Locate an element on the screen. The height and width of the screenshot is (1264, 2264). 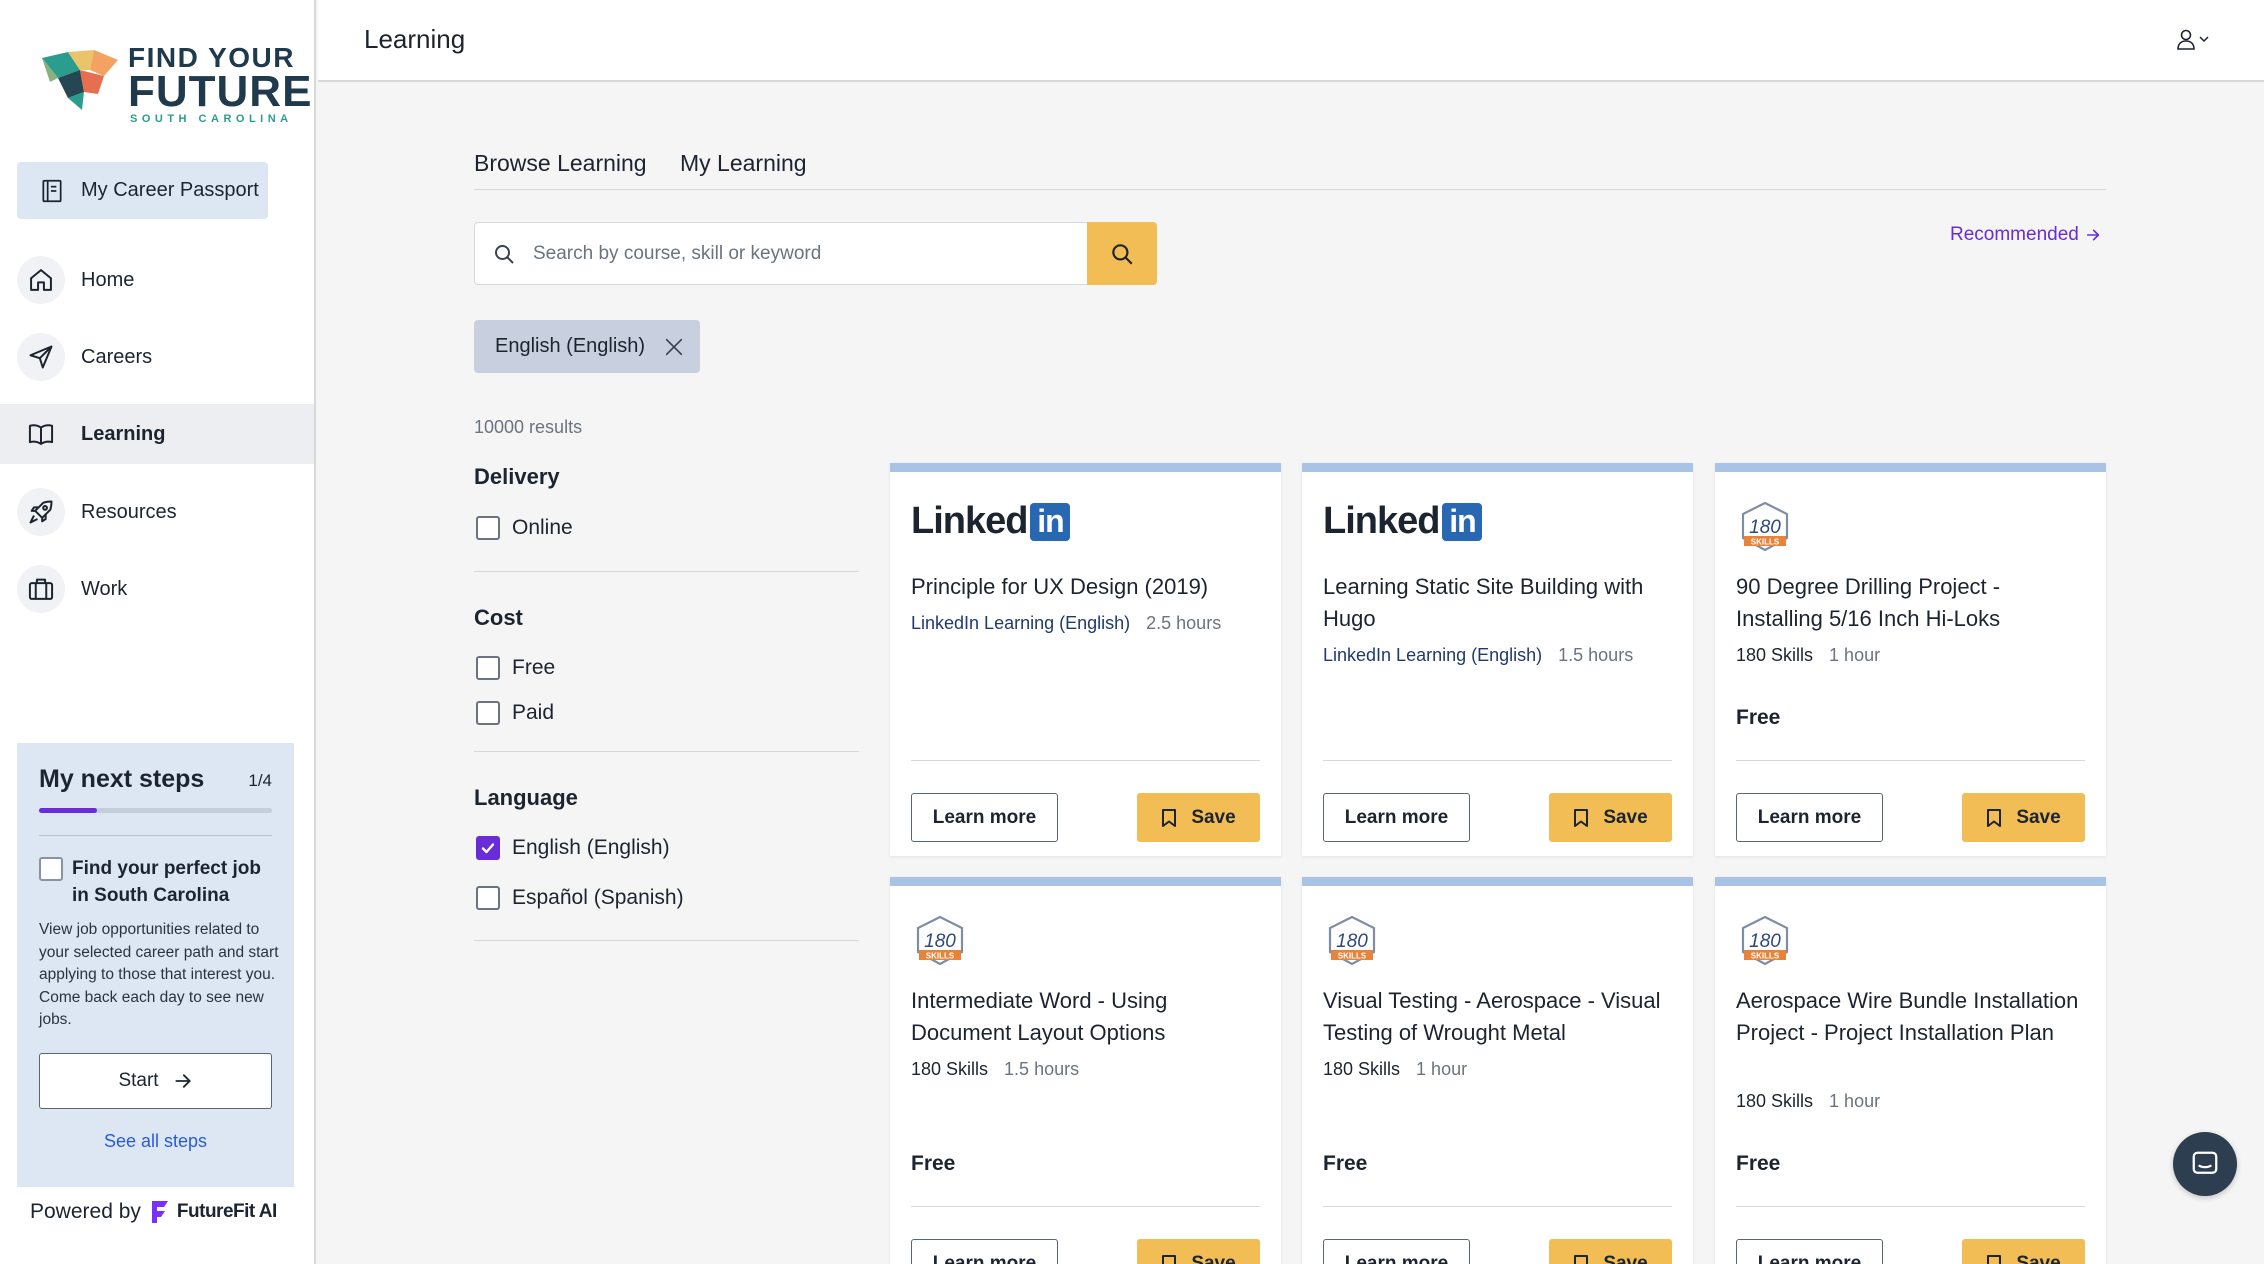
course-duration: 2.5 hours is located at coordinates (1184, 623).